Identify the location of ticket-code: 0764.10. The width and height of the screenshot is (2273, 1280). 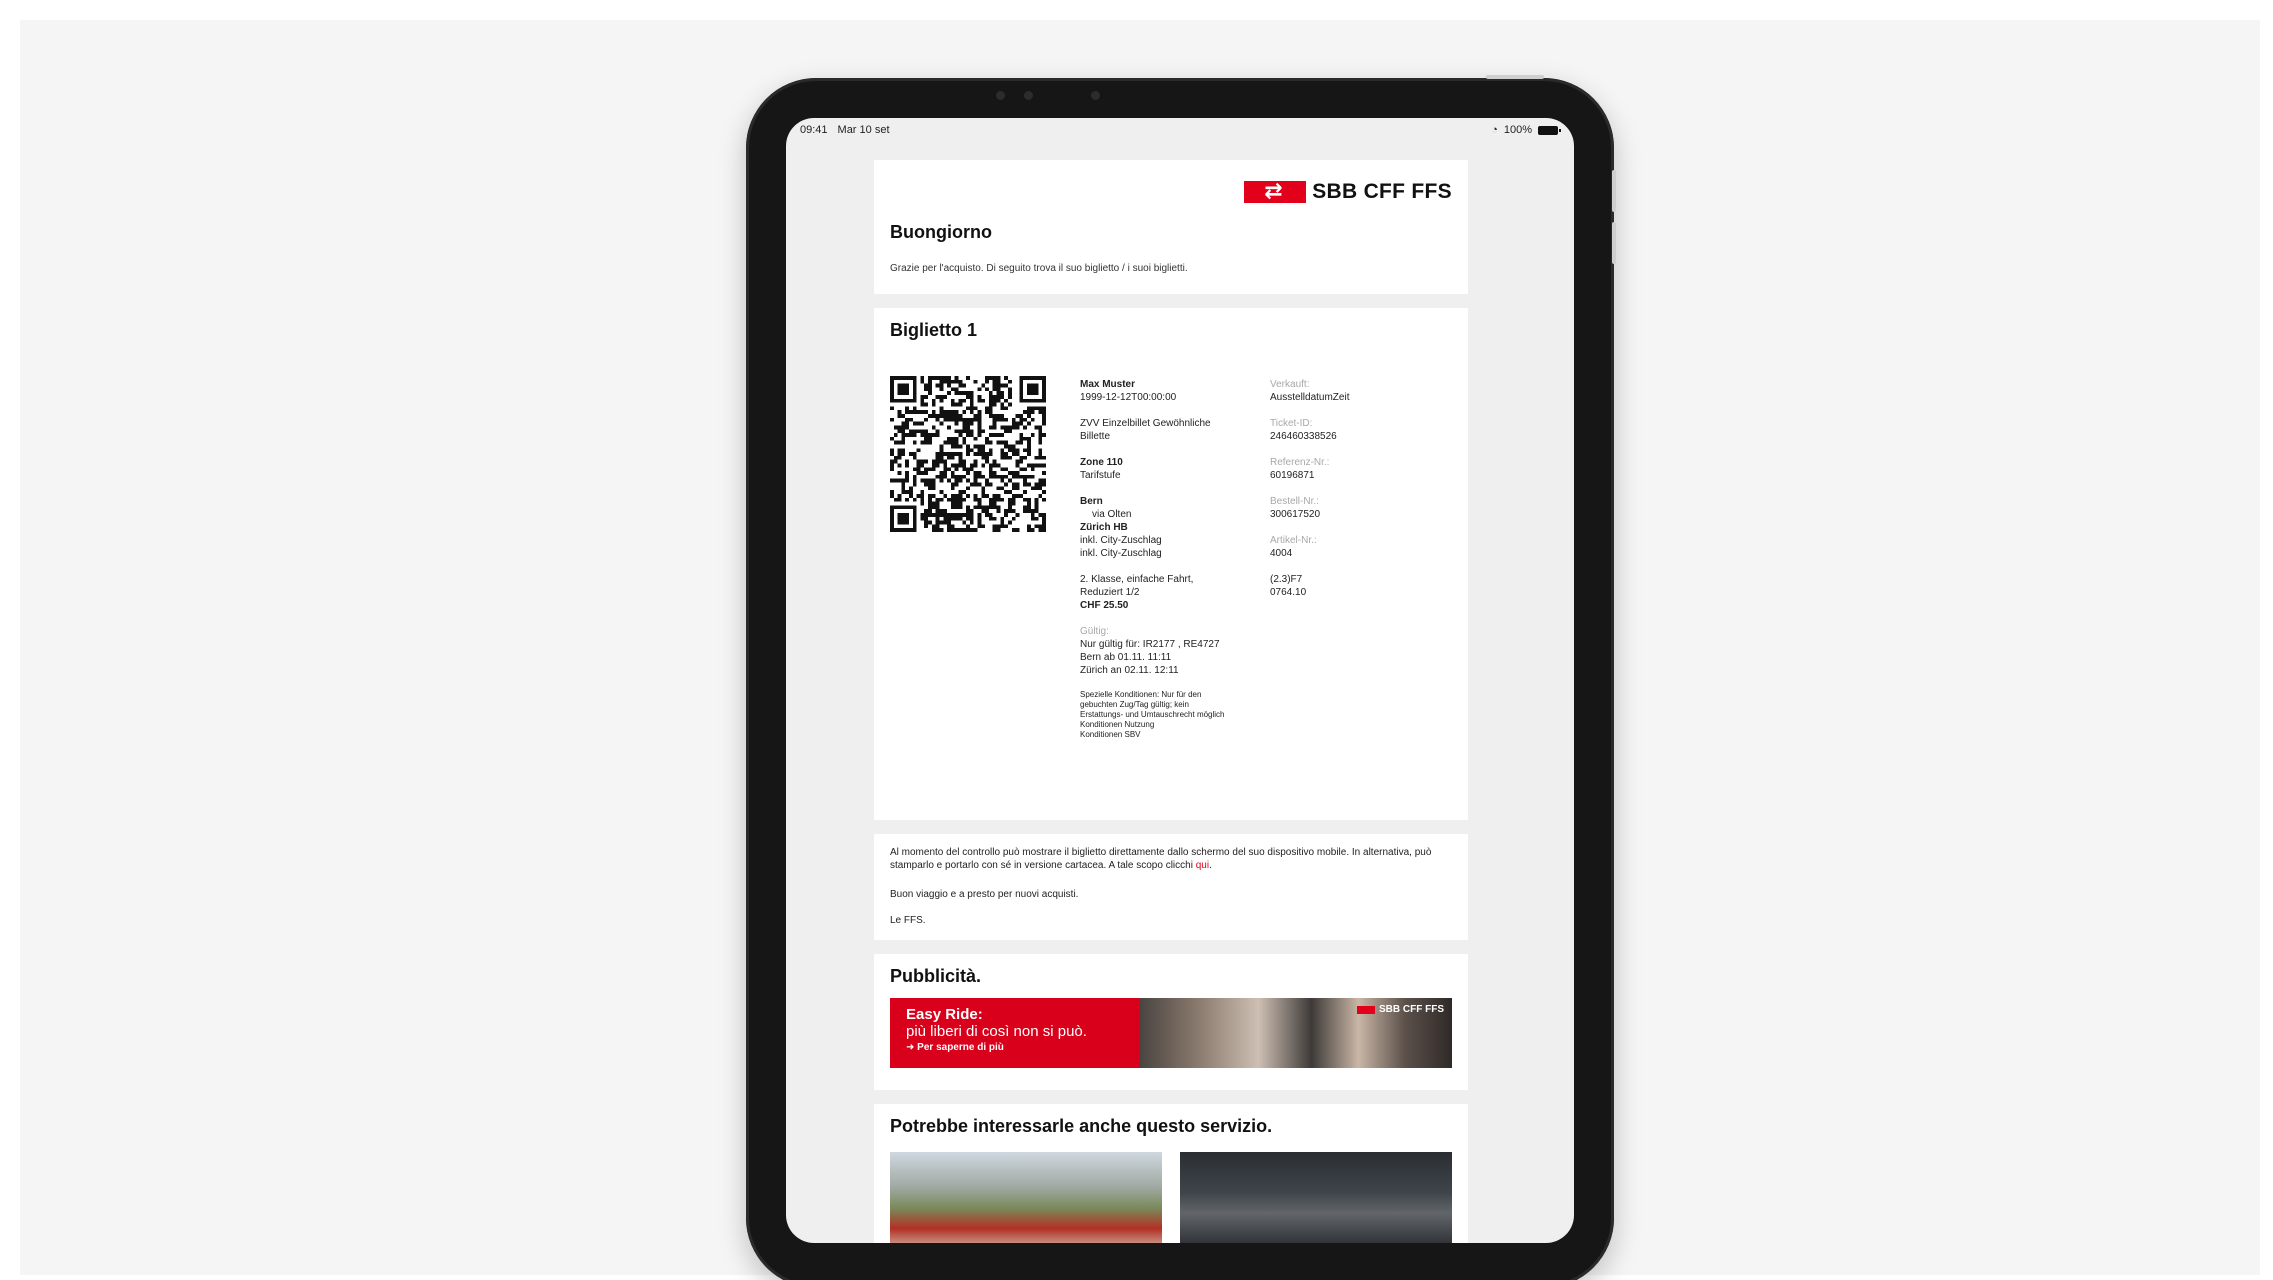
(1288, 592).